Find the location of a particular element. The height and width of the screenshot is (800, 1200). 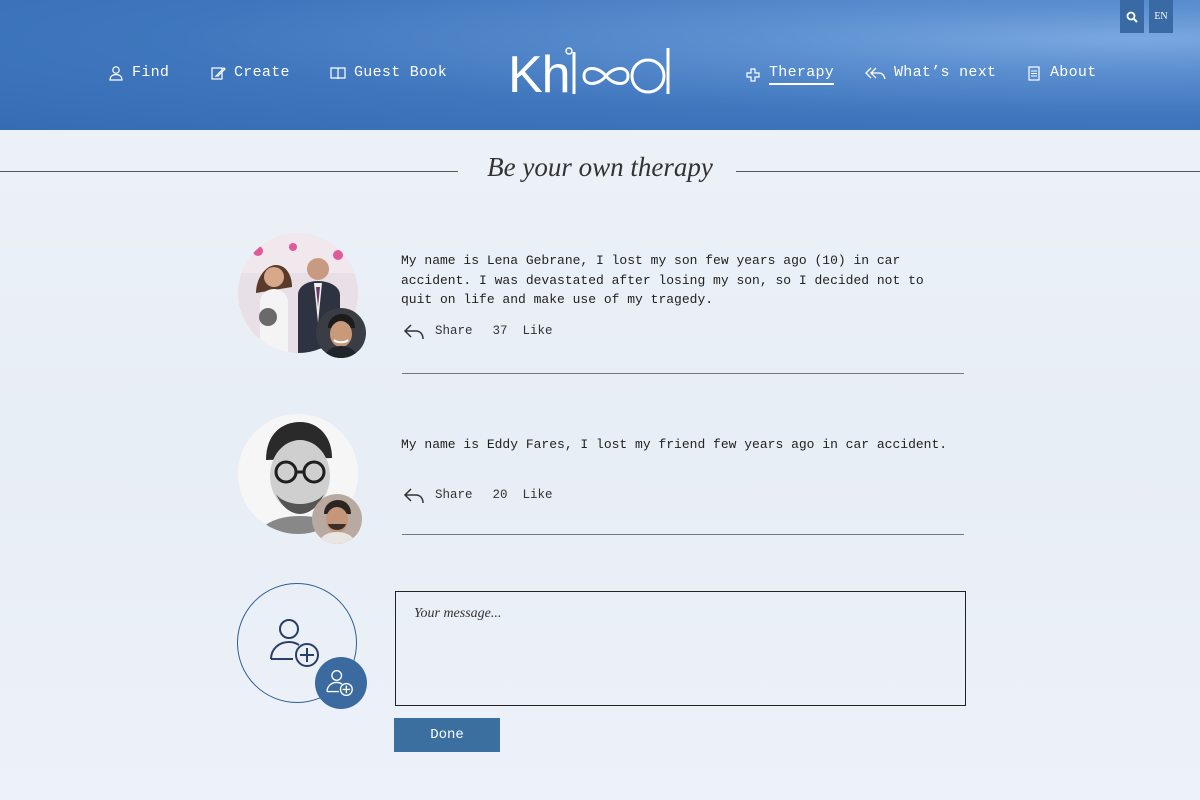

nav-therapy-label: Therapy is located at coordinates (802, 74).